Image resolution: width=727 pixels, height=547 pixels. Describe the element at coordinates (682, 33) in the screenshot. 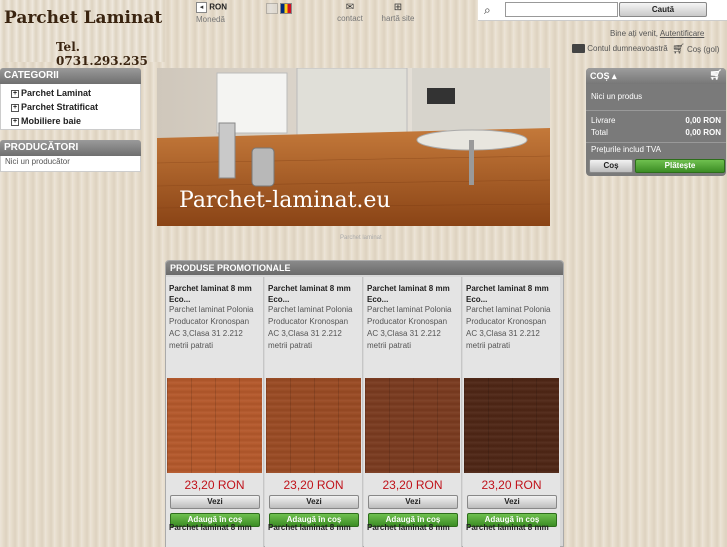

I see `login-link: Autentificare` at that location.